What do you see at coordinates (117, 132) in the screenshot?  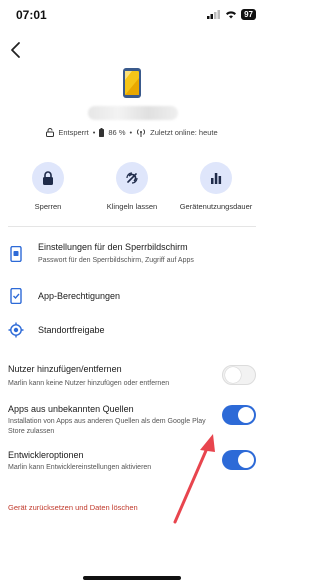 I see `battery-status: 86 %` at bounding box center [117, 132].